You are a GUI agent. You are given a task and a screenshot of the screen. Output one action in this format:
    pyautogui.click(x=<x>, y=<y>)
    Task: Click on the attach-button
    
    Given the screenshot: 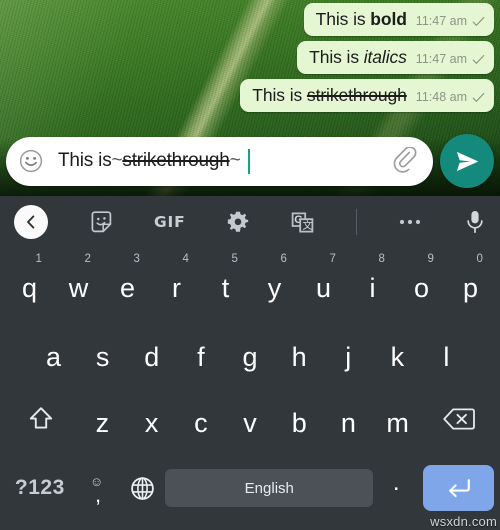 What is the action you would take?
    pyautogui.click(x=405, y=161)
    